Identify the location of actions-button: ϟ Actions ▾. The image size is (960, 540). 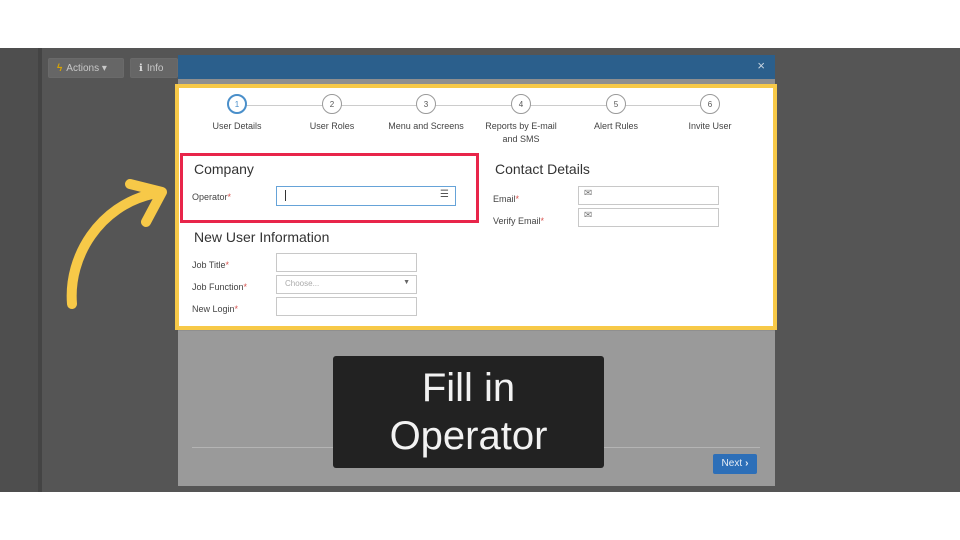
(86, 68).